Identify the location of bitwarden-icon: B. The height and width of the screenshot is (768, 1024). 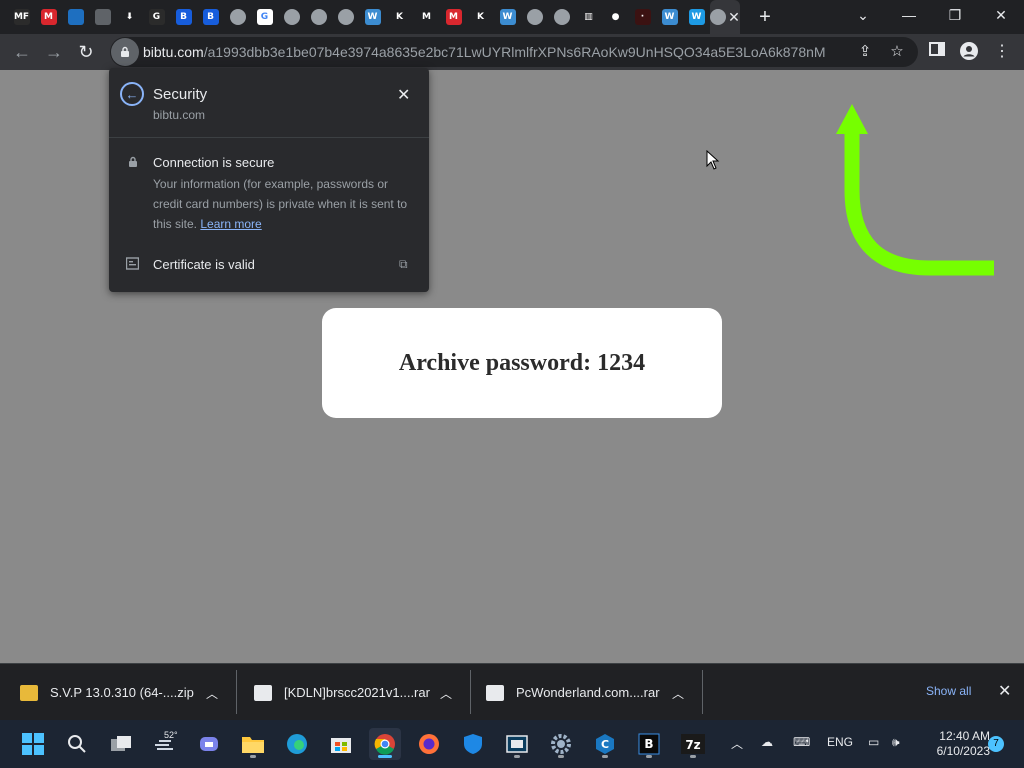
(210, 17).